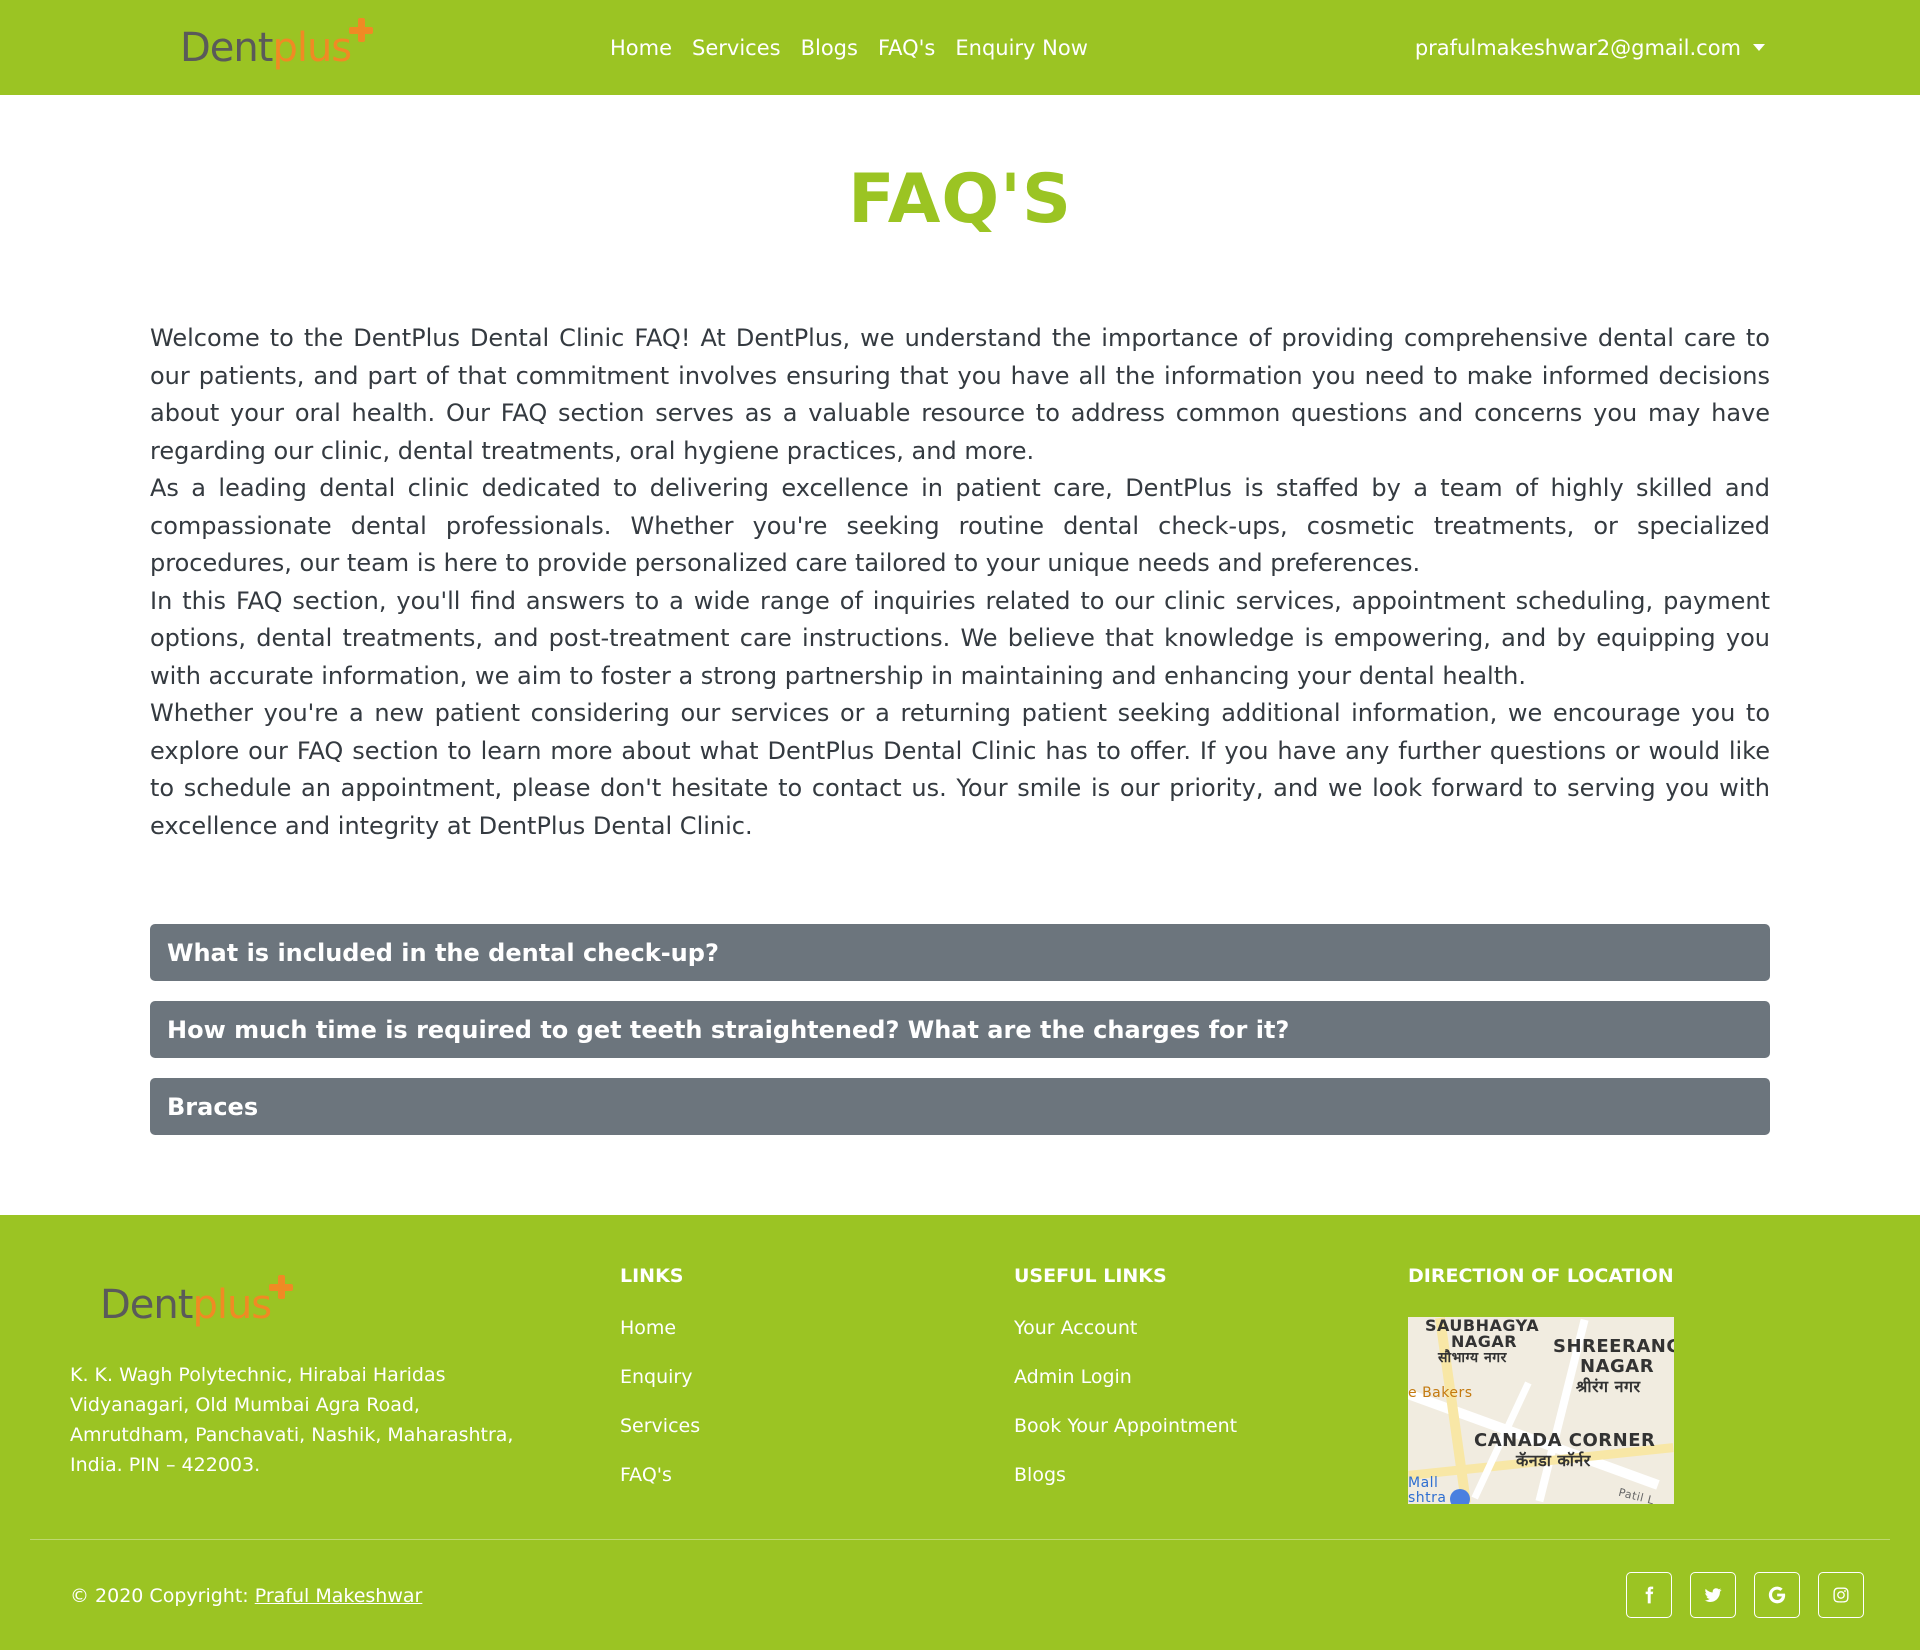 This screenshot has height=1650, width=1920. Describe the element at coordinates (1553, 1460) in the screenshot. I see `map-label: कॅनडा कॉर्नर` at that location.